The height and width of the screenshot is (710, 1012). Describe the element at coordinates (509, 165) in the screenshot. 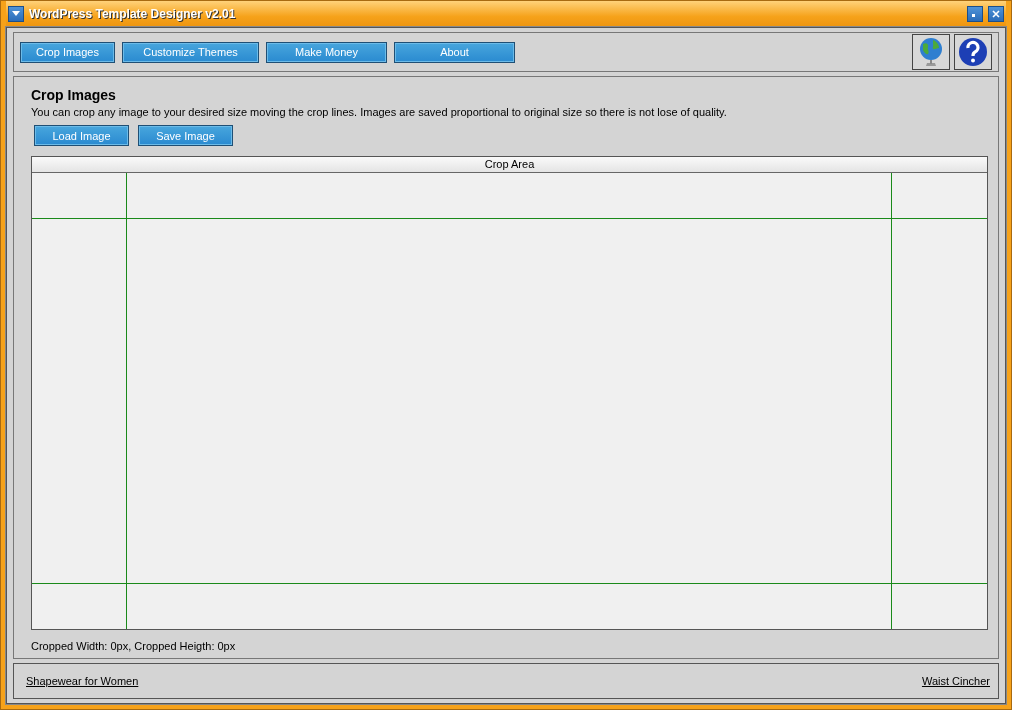

I see `crop-area-header: Crop Area` at that location.